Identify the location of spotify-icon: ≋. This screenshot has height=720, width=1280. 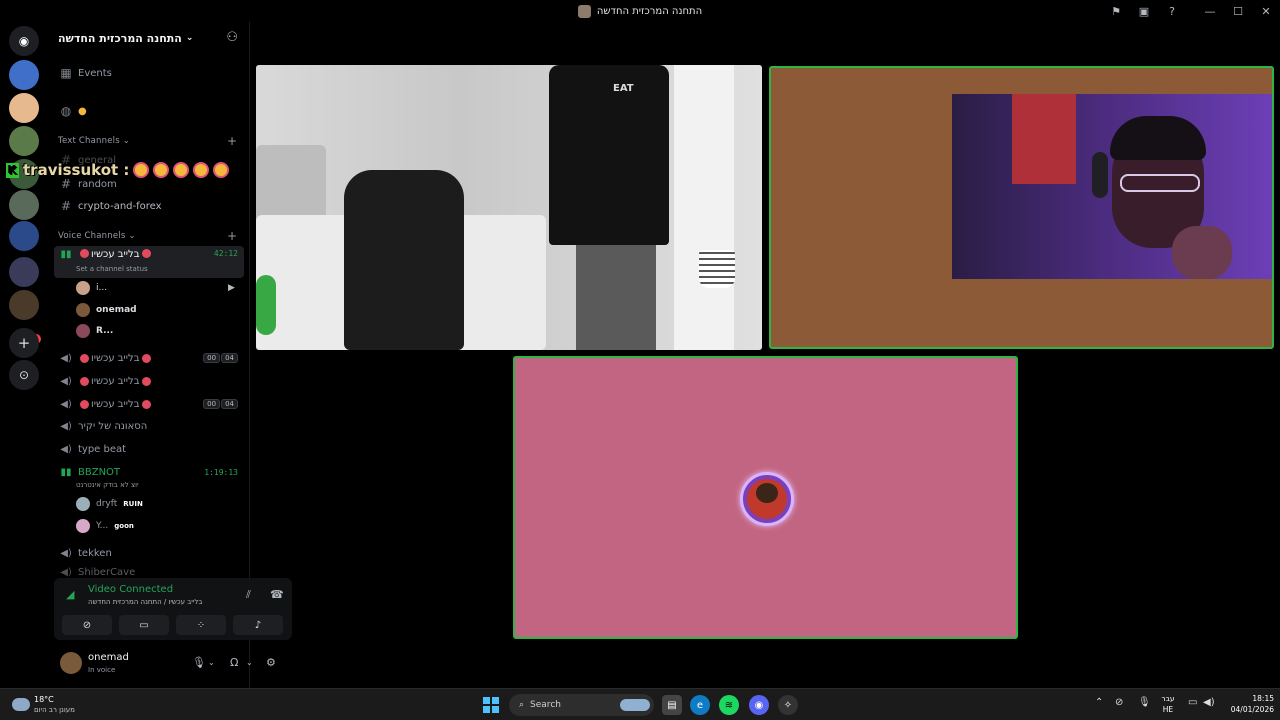
(729, 705).